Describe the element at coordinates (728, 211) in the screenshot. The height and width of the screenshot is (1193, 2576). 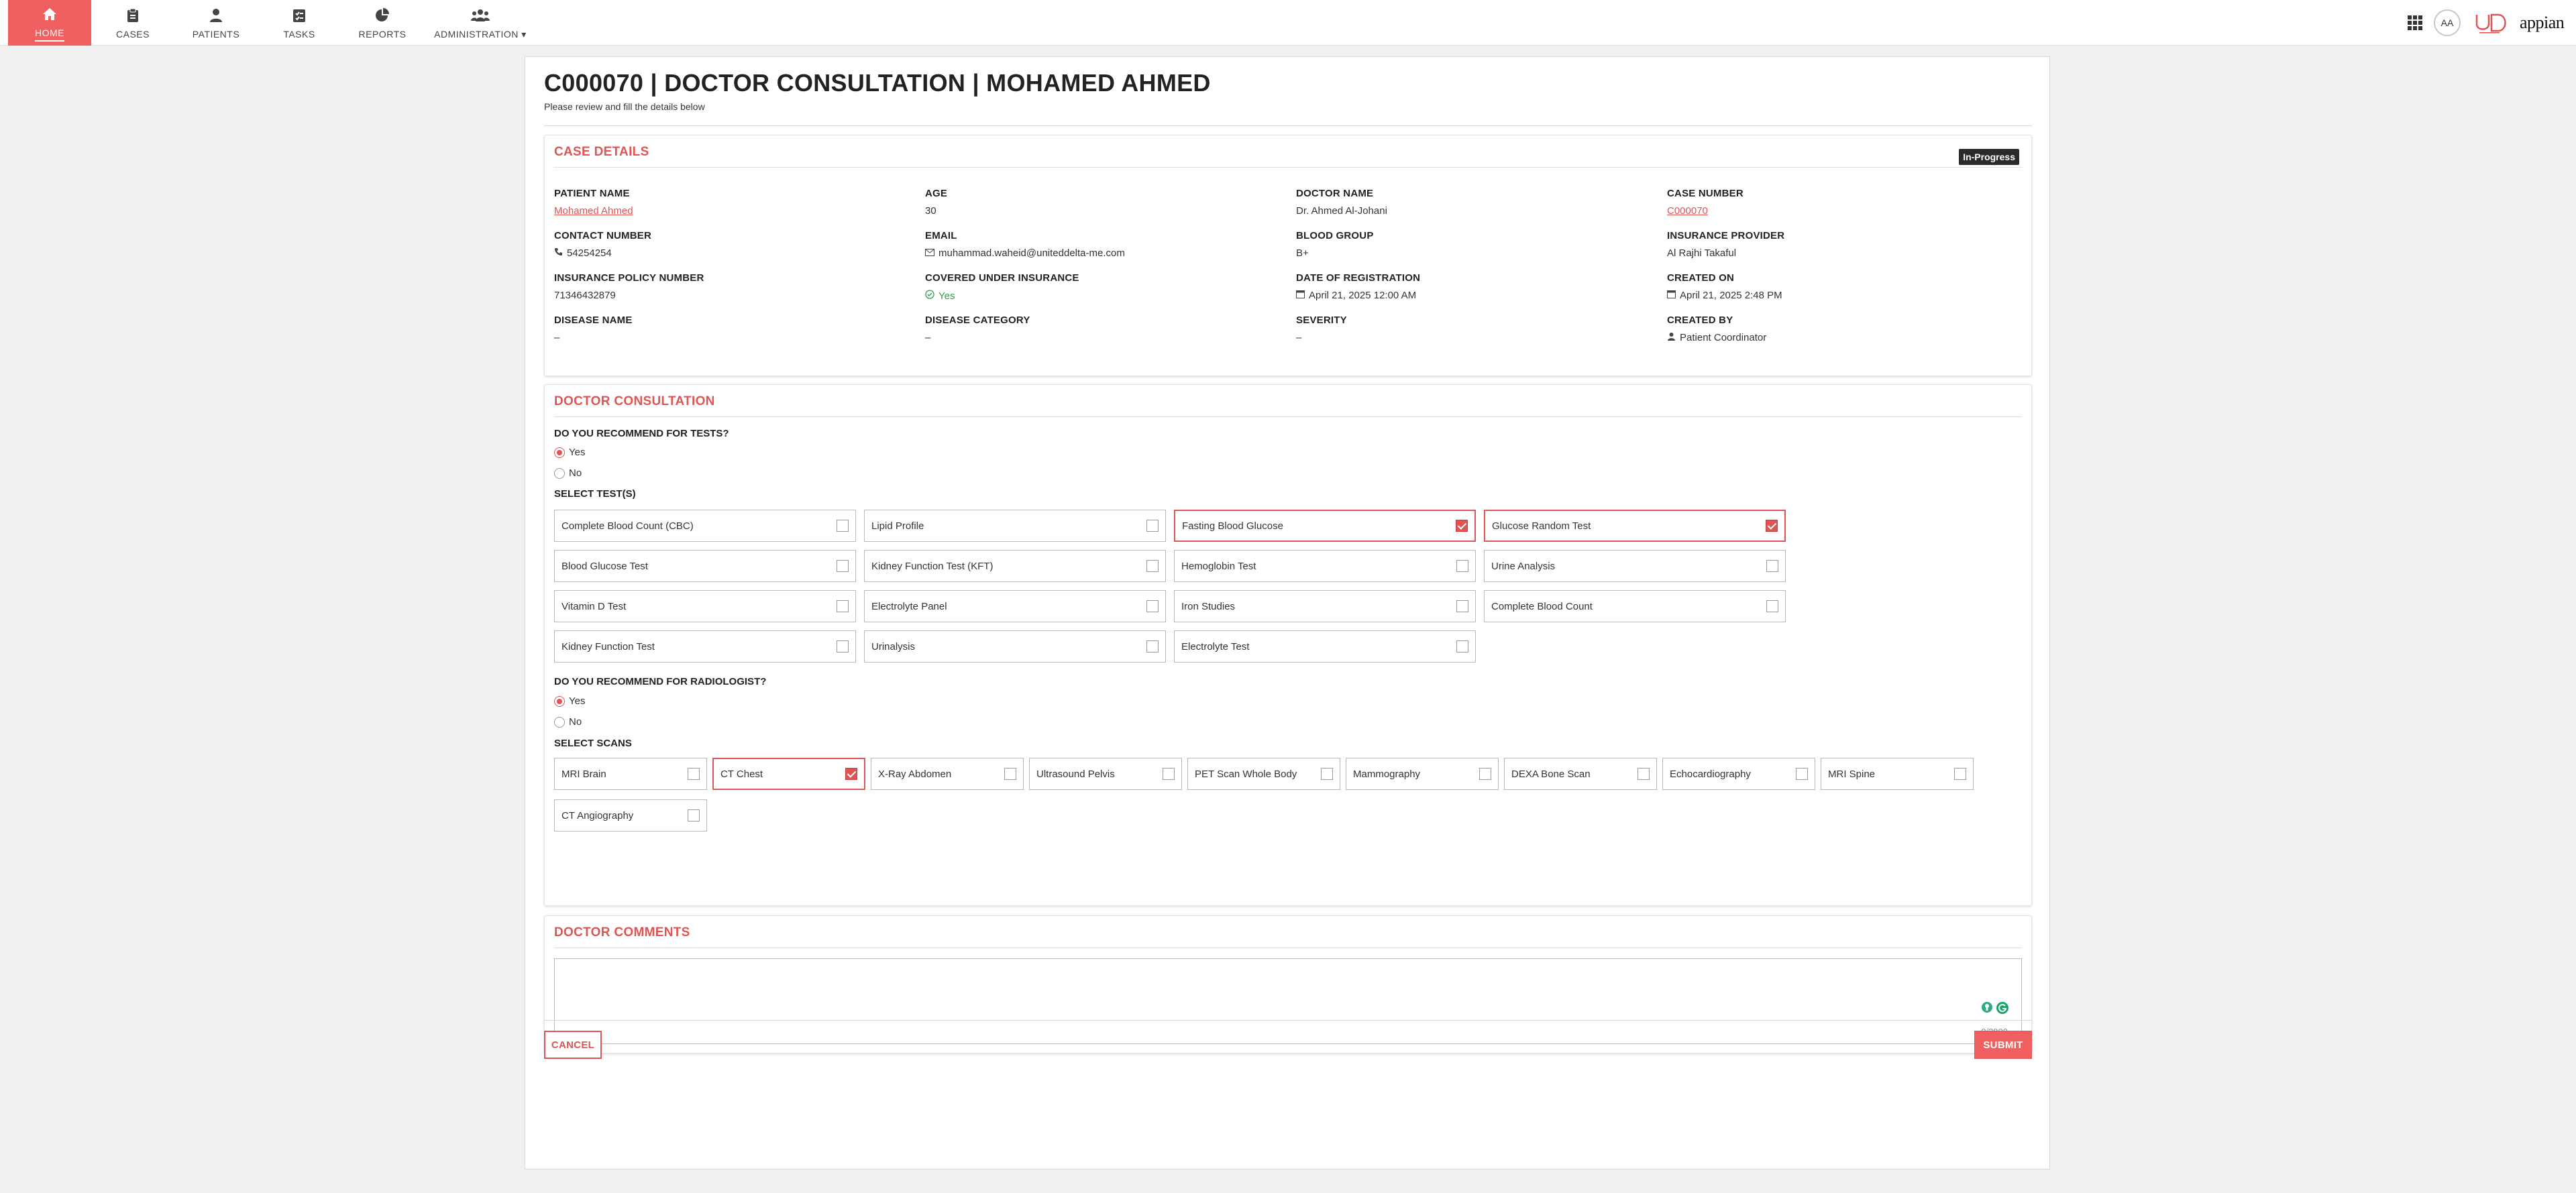
I see `patient-name-link: Mohamed Ahmed` at that location.